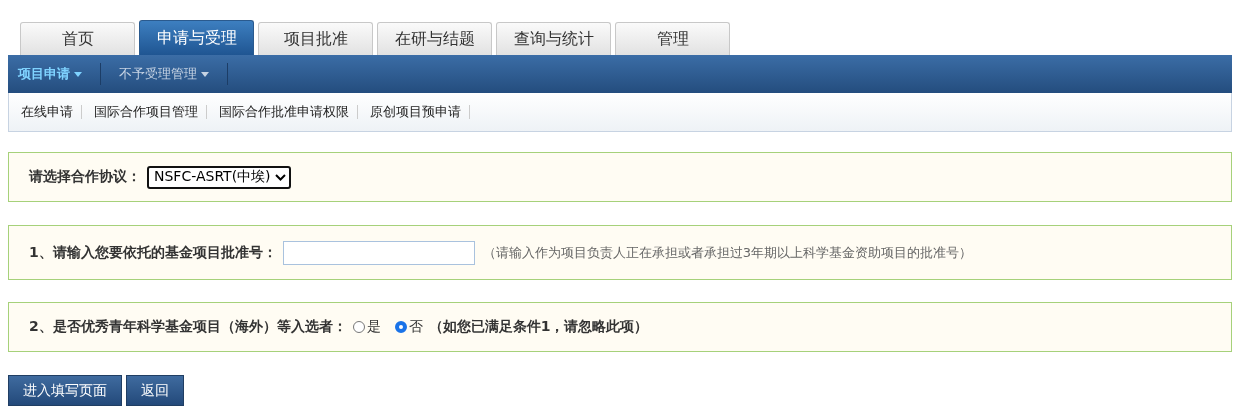 This screenshot has width=1254, height=415. I want to click on radio-option: 是, so click(366, 327).